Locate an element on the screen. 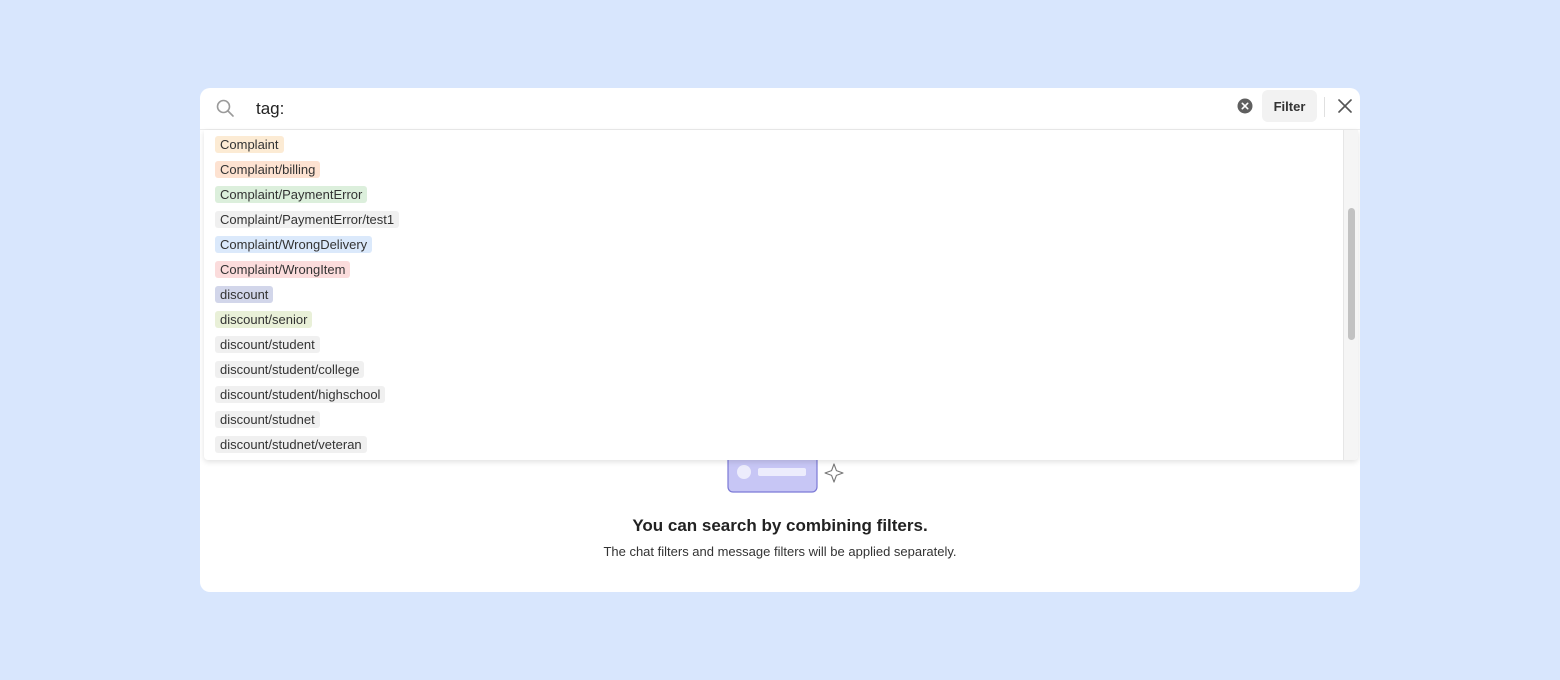 The height and width of the screenshot is (680, 1560). tag-option: discount is located at coordinates (774, 294).